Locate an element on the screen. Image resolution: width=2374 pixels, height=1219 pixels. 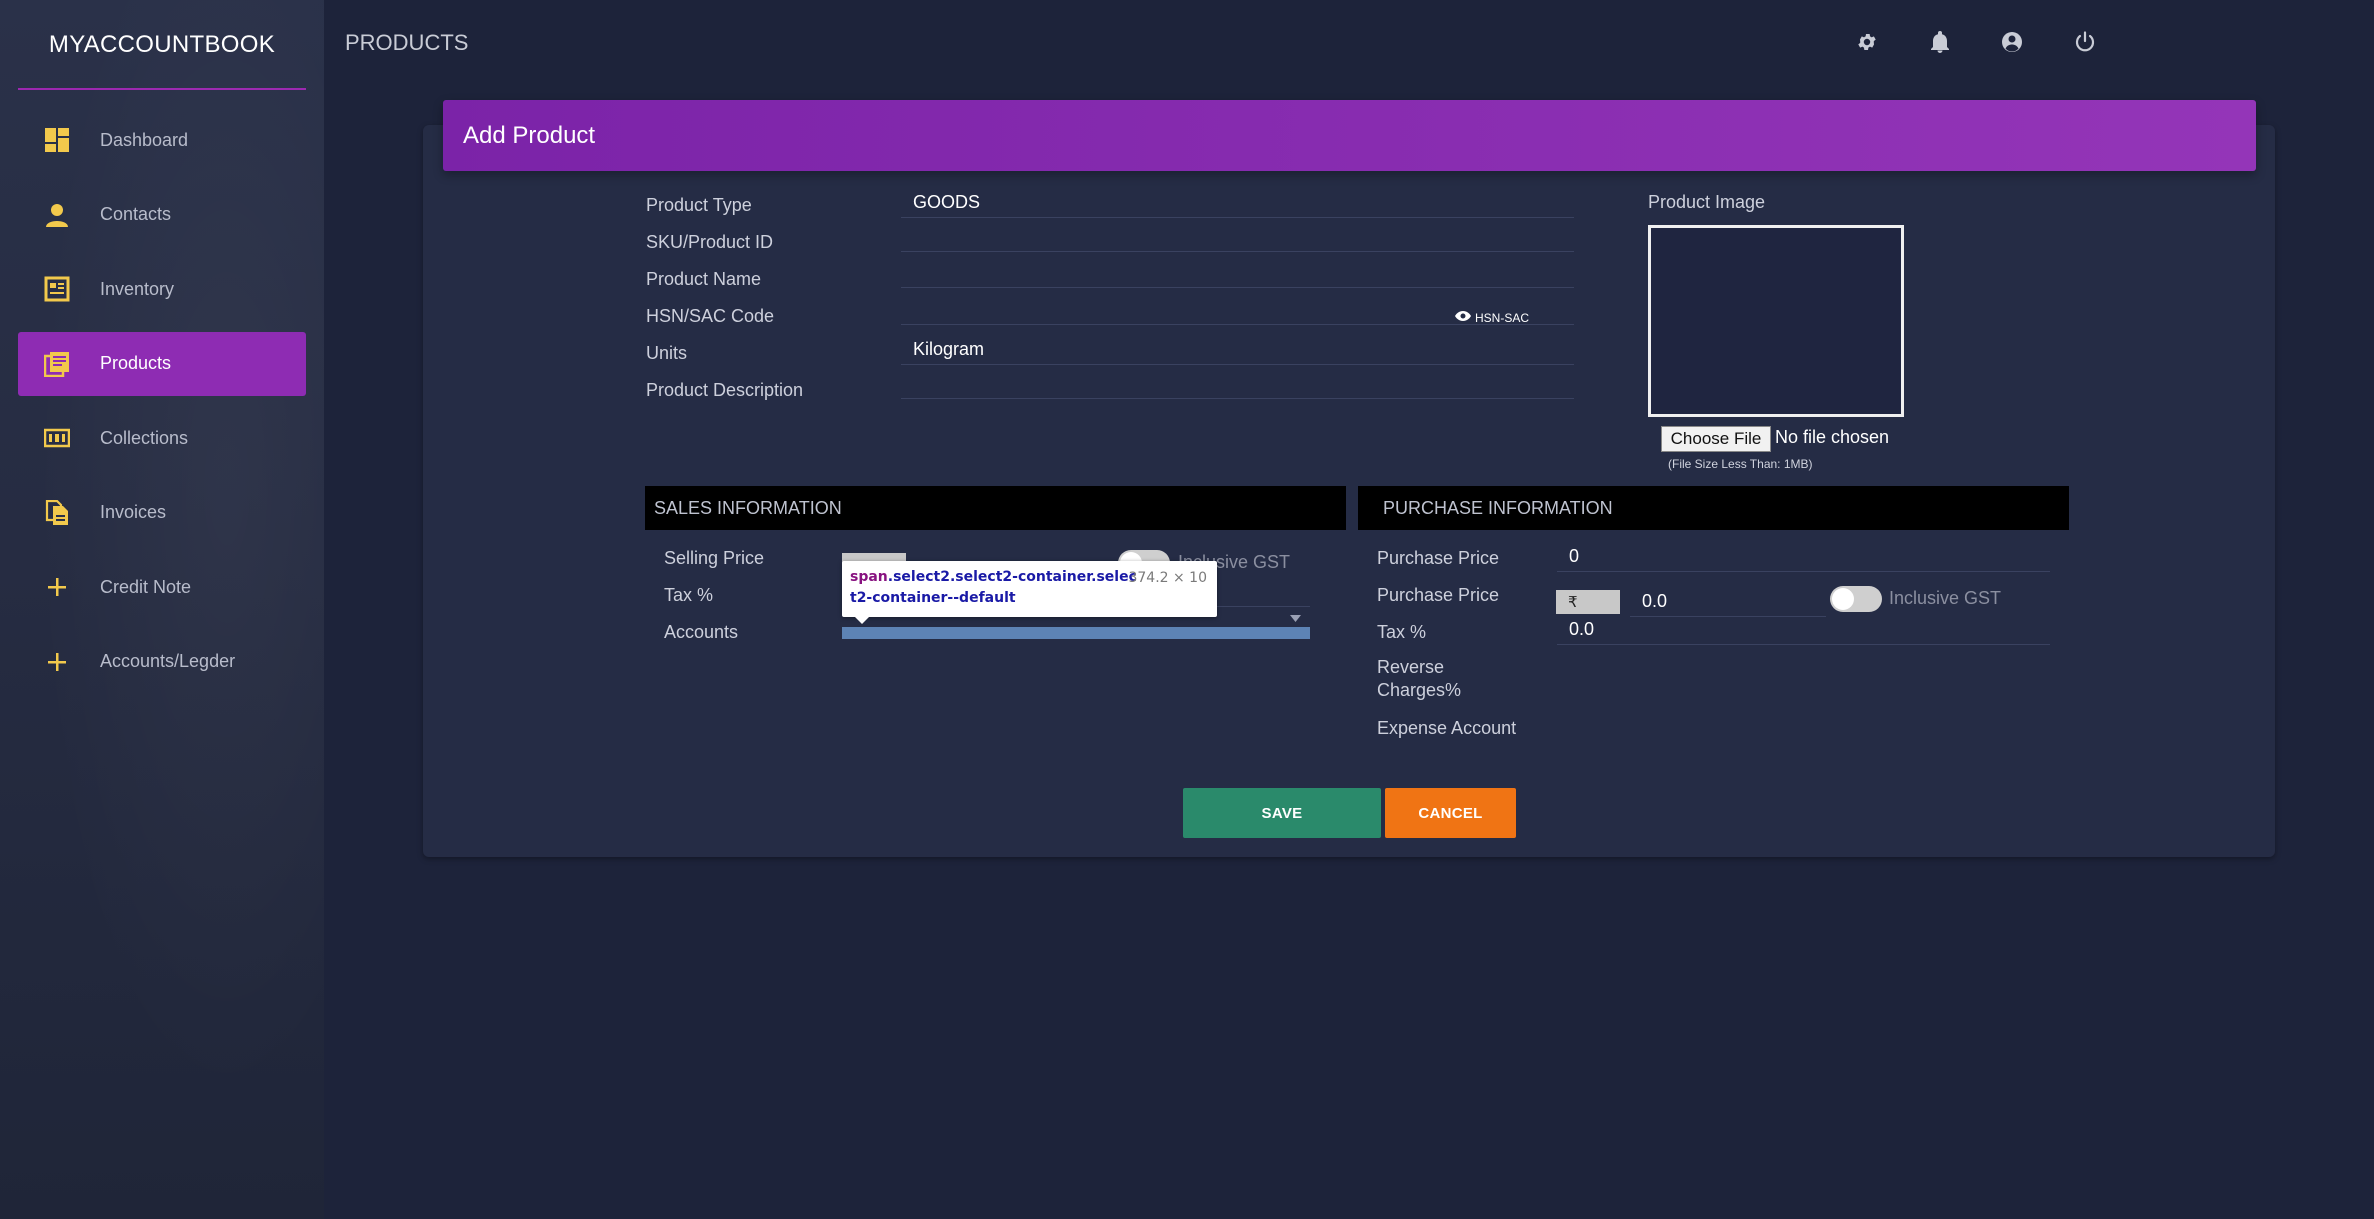
units-label: Units is located at coordinates (667, 353).